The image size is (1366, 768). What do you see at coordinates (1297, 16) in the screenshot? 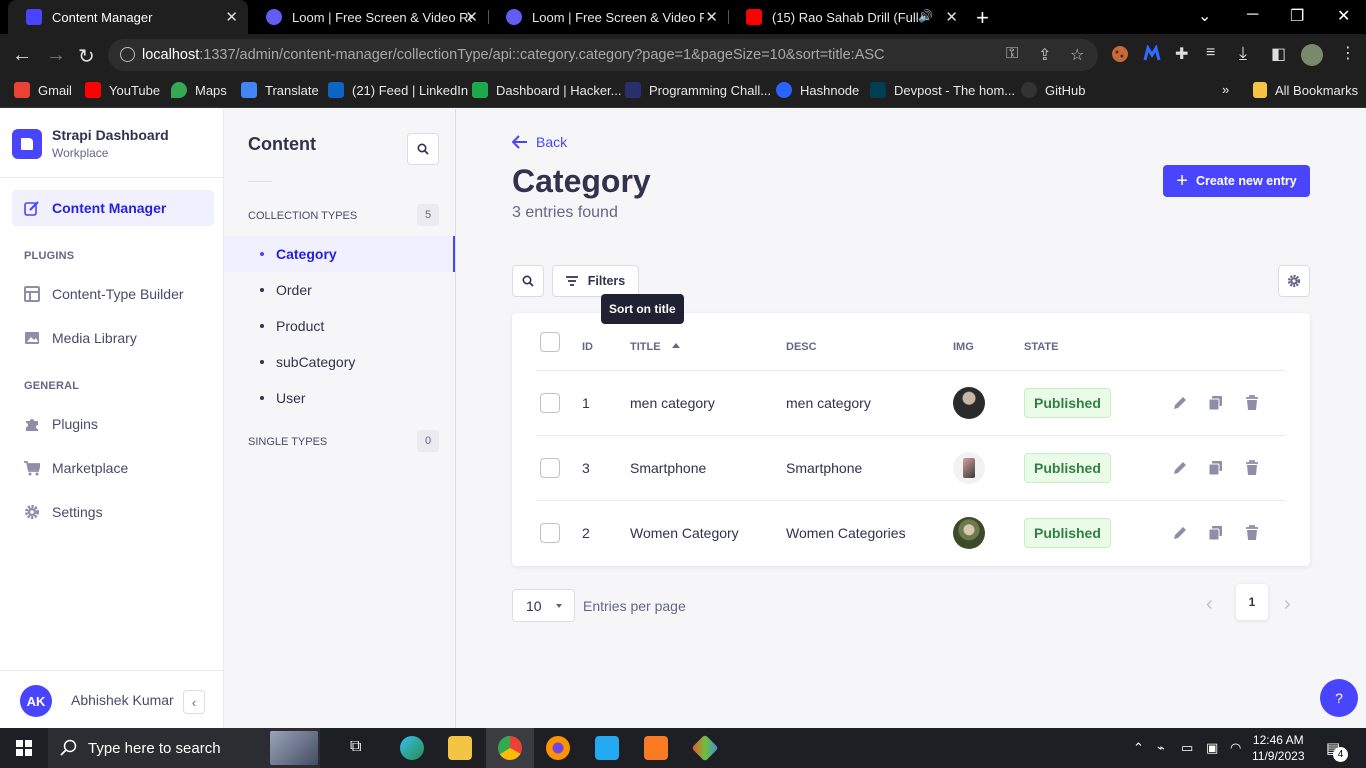
I see `restore-icon: ❐` at bounding box center [1297, 16].